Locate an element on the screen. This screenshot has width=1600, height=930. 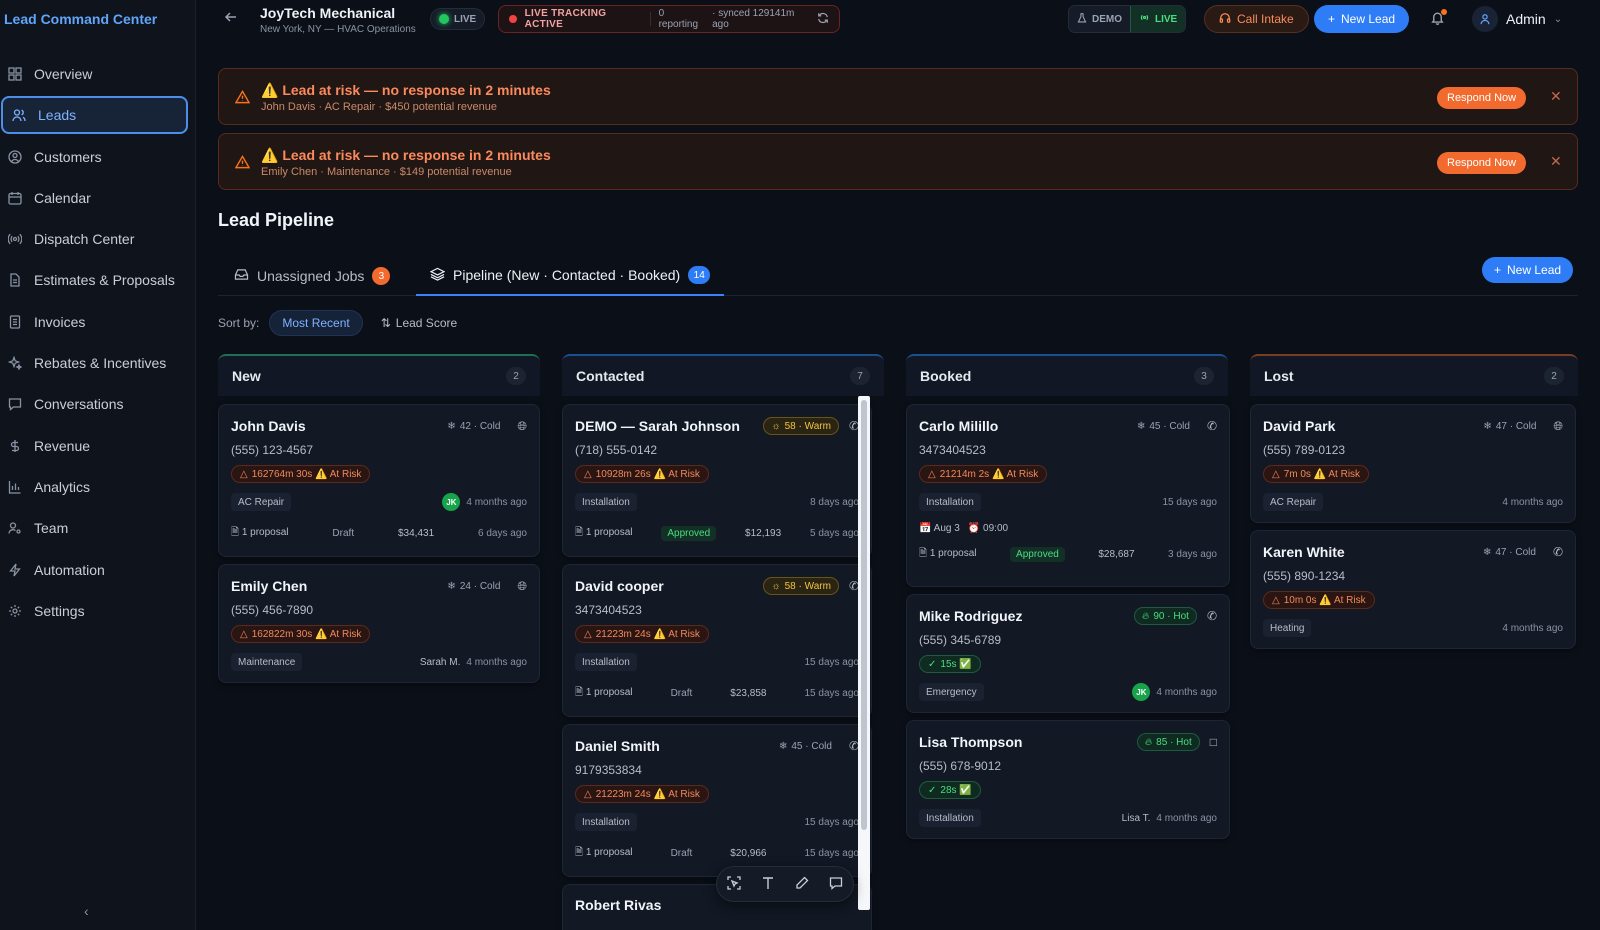
at-risk-badge: △ 7m 0s ⚠️ At Risk is located at coordinates (1316, 474).